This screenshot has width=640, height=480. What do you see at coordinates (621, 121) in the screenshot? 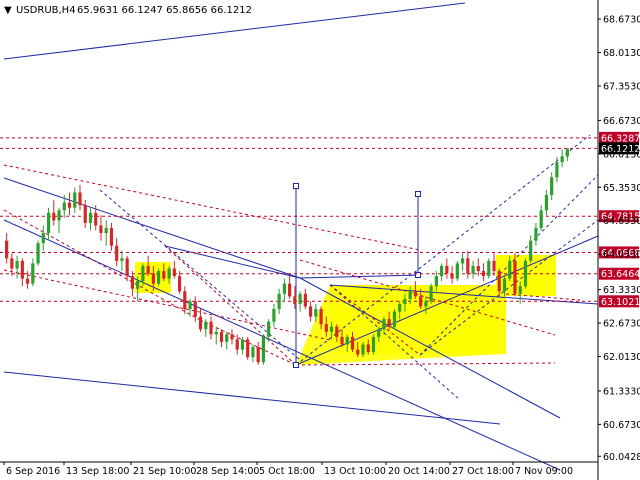
I see `y-tick-label: 66.6730` at bounding box center [621, 121].